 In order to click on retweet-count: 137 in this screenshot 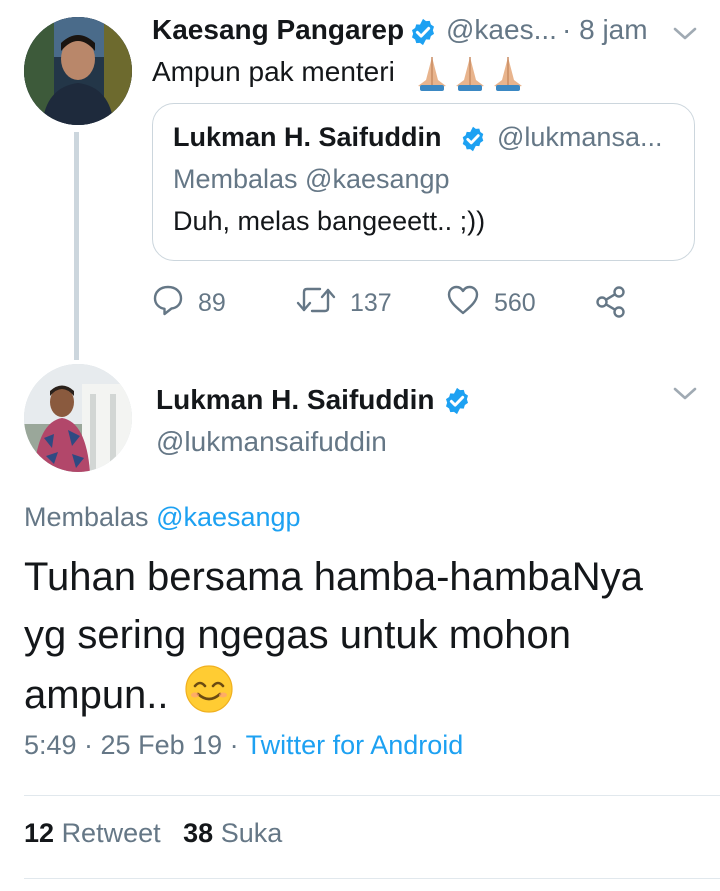, I will do `click(371, 303)`.